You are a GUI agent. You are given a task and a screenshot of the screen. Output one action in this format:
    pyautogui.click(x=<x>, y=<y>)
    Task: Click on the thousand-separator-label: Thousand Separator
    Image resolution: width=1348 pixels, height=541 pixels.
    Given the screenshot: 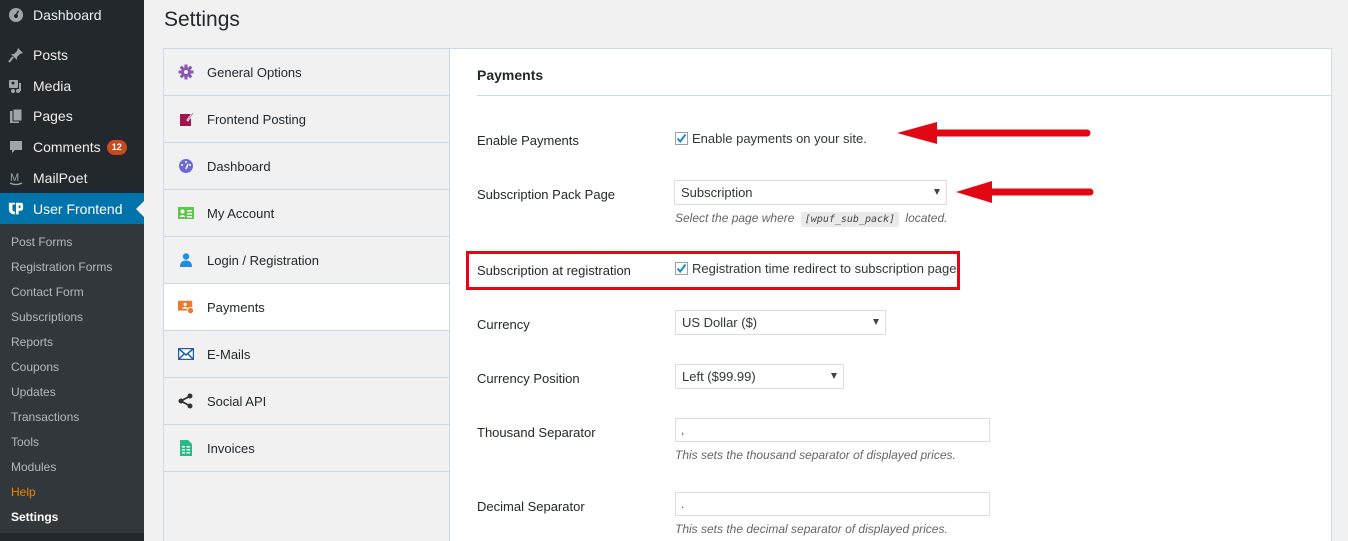 What is the action you would take?
    pyautogui.click(x=536, y=432)
    